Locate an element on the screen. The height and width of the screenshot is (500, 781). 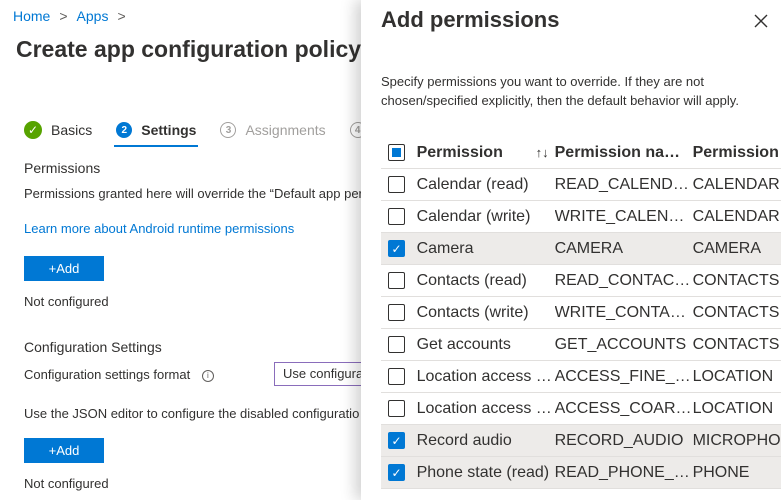
column-header-permission-group: Permission is located at coordinates (737, 153).